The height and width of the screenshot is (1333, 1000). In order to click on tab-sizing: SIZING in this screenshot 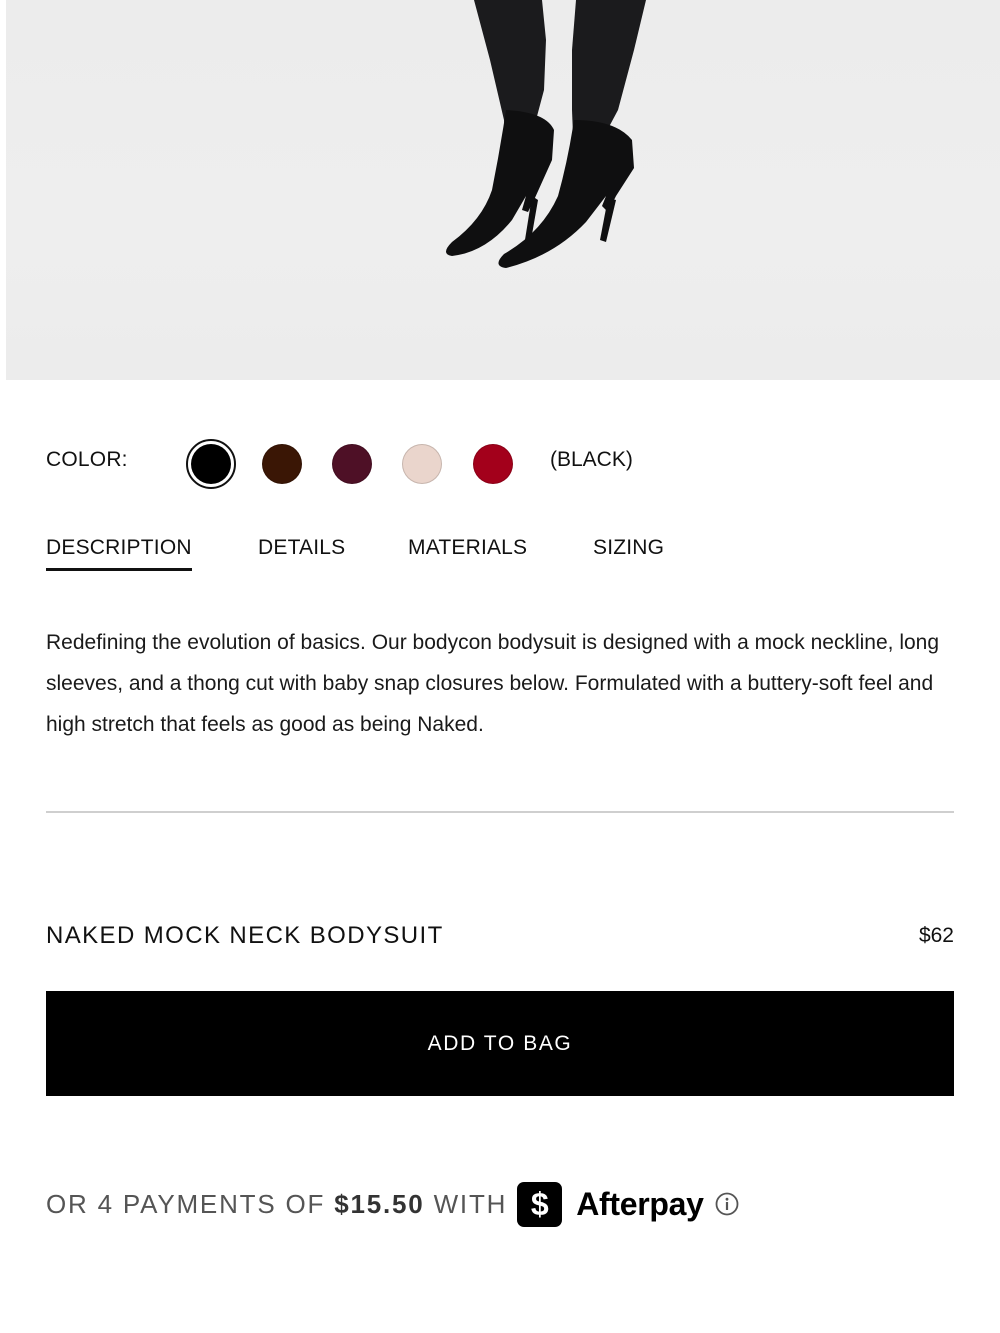, I will do `click(628, 552)`.